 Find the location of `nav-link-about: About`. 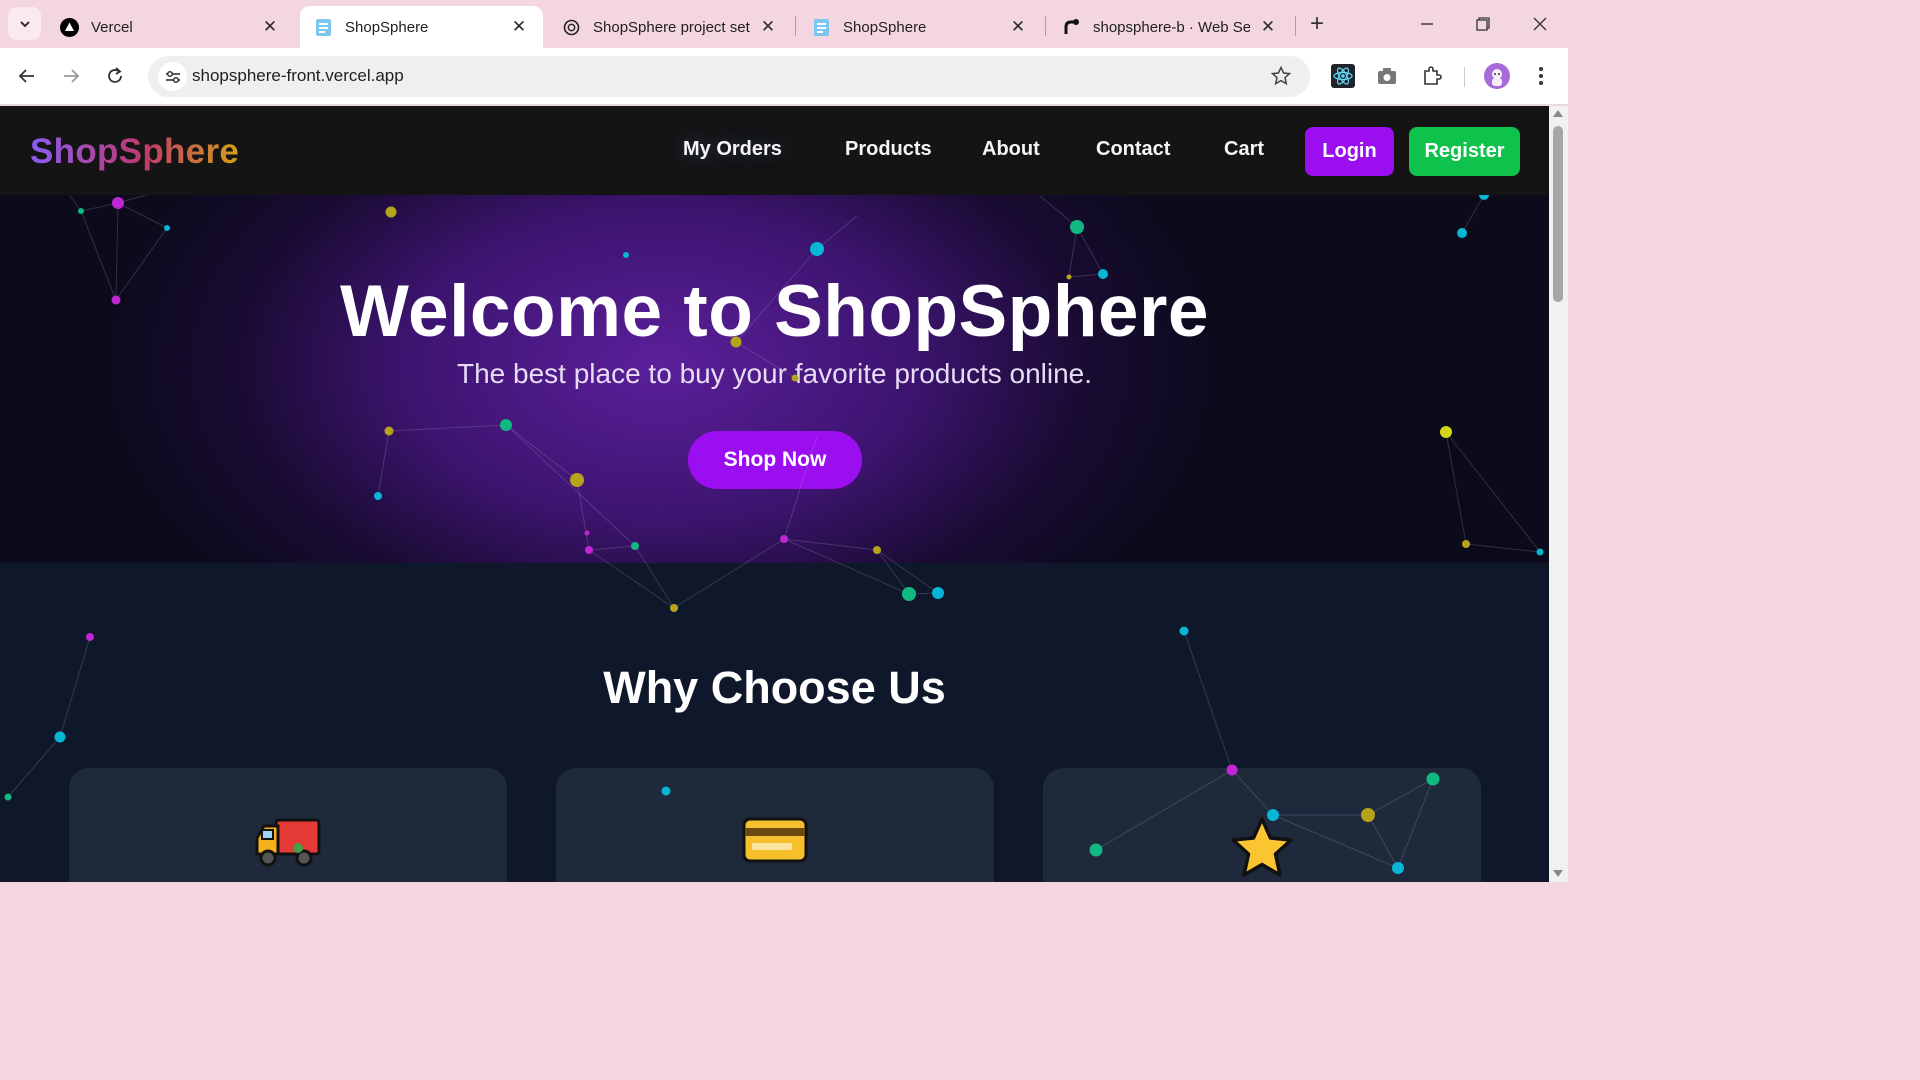

nav-link-about: About is located at coordinates (1011, 149).